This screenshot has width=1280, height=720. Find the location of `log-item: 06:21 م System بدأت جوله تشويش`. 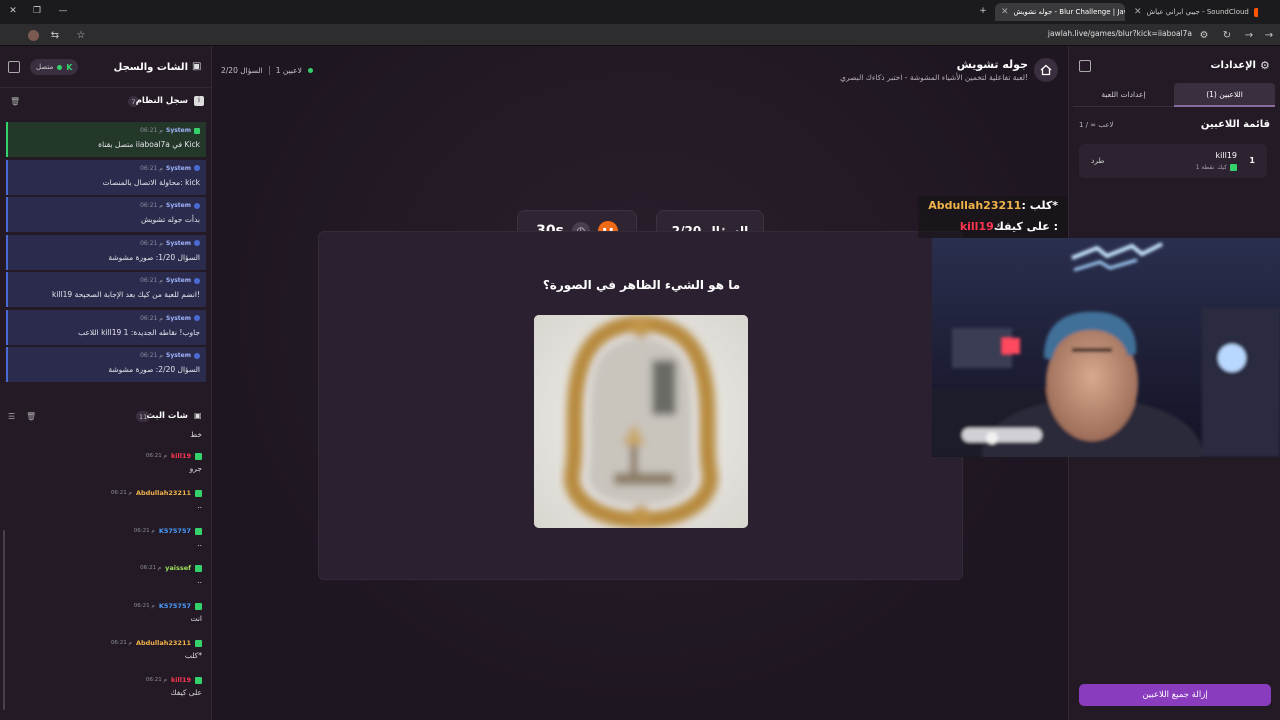

log-item: 06:21 م System بدأت جوله تشويش is located at coordinates (106, 214).